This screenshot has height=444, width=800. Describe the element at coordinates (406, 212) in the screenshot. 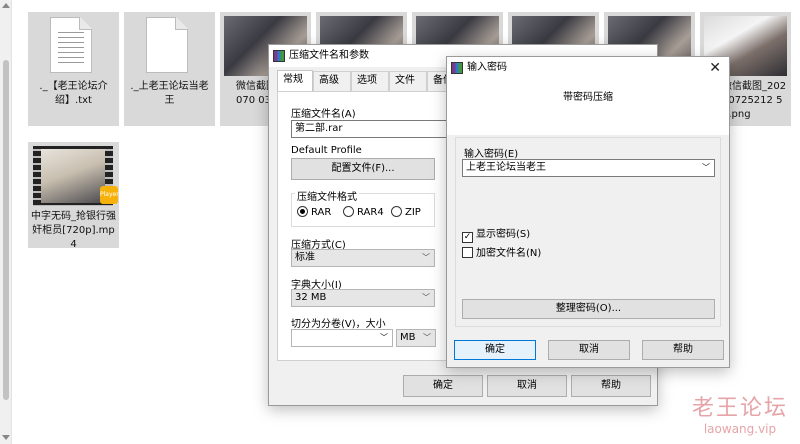

I see `format-zip-radio: ZIP` at that location.